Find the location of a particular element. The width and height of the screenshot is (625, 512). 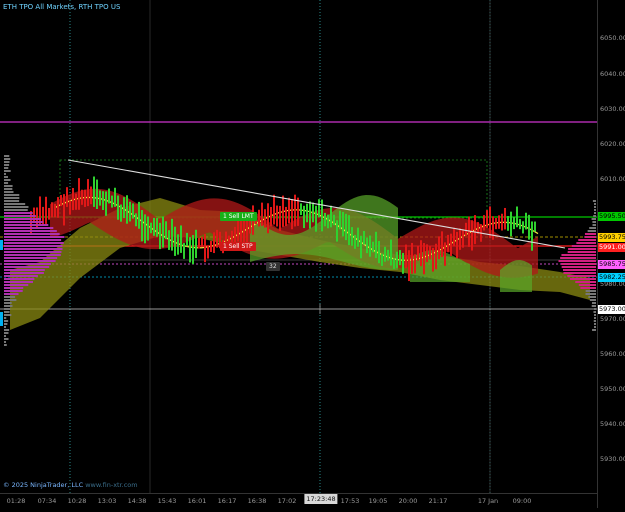

time-axis is located at coordinates (298, 501).